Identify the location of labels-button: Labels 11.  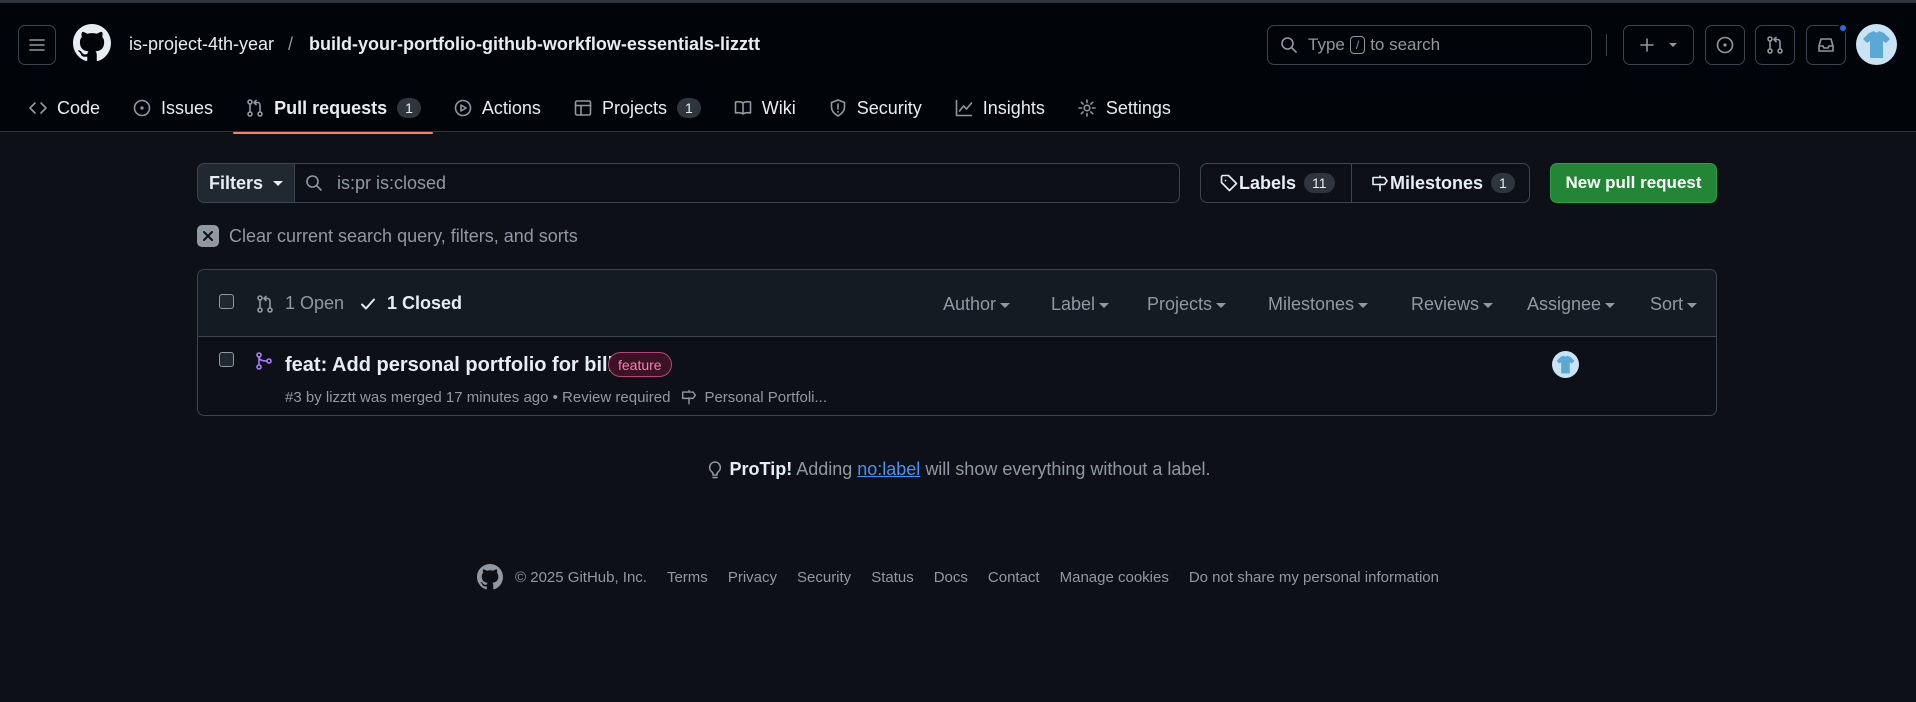
(1276, 183).